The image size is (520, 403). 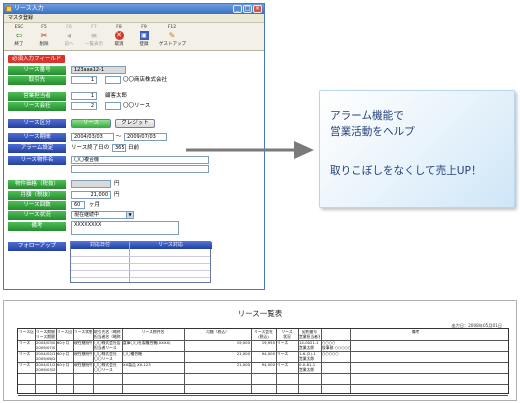 I want to click on list-button: F7 ≡ 一覧表示, so click(x=94, y=37).